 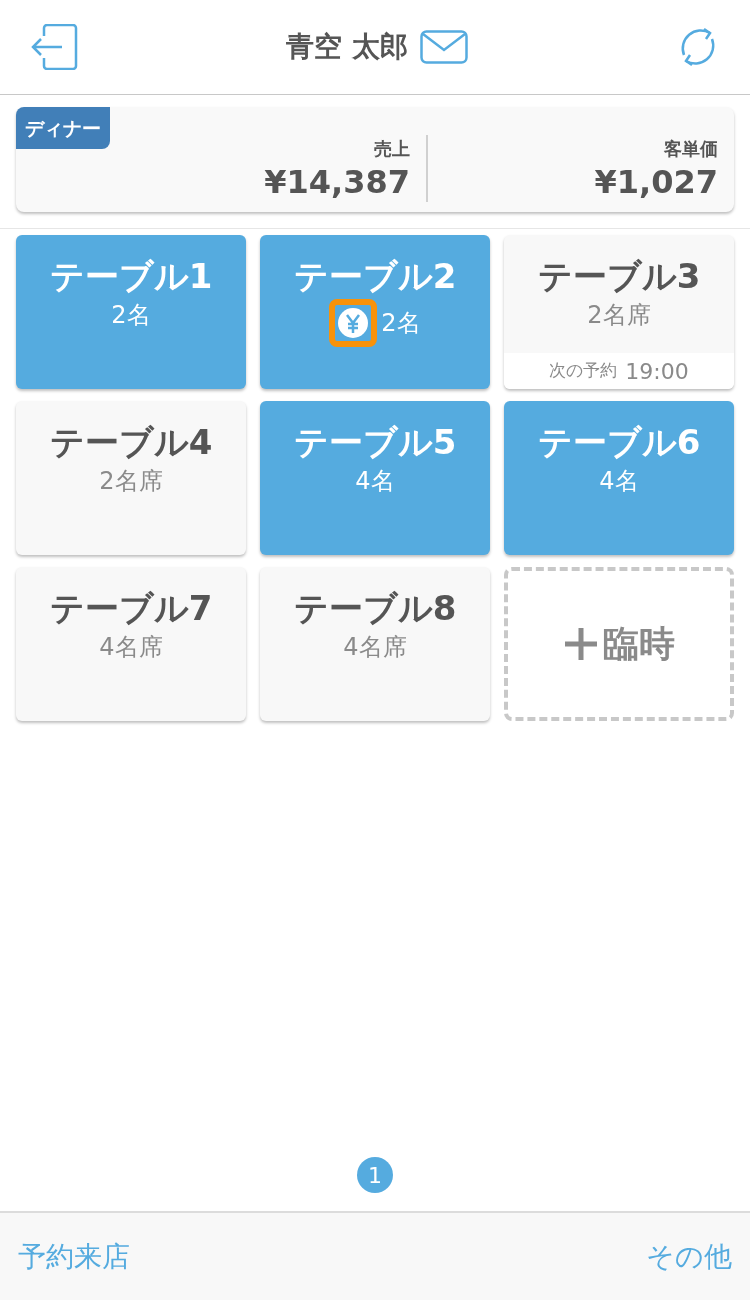 I want to click on metric-label: 客単価, so click(x=691, y=149).